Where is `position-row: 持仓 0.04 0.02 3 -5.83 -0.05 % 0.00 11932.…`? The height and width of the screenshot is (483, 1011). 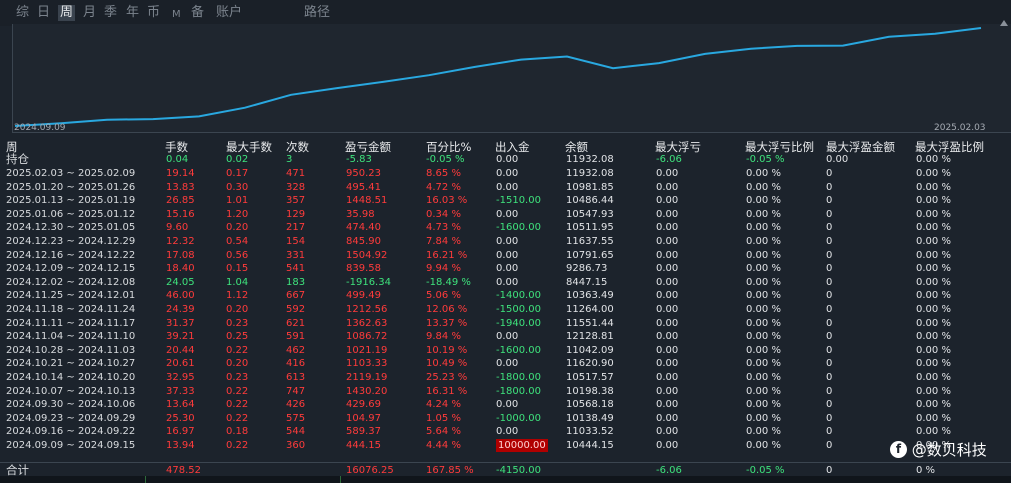
position-row: 持仓 0.04 0.02 3 -5.83 -0.05 % 0.00 11932.… is located at coordinates (505, 159).